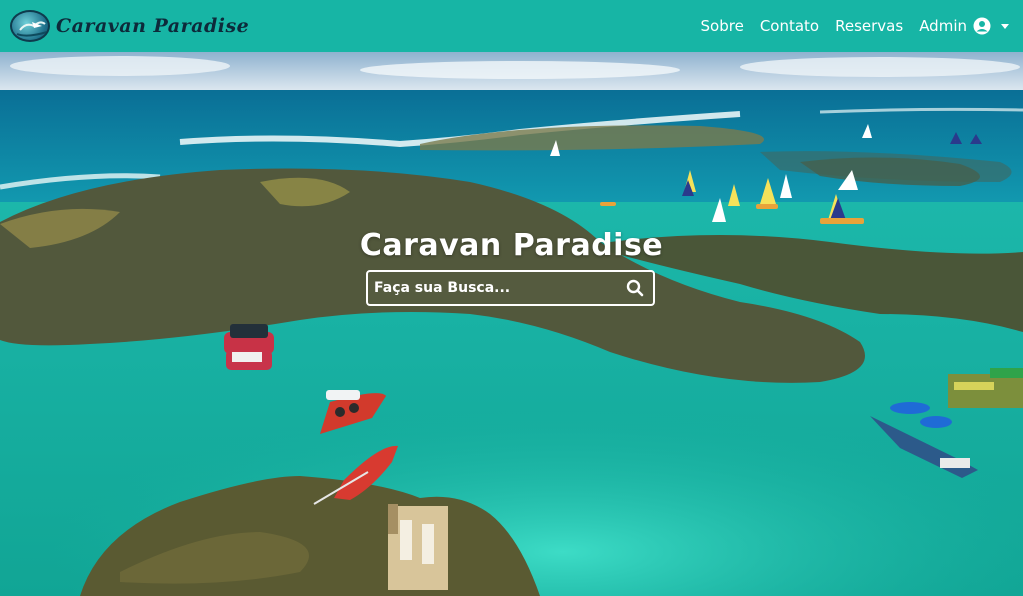  I want to click on search-form, so click(510, 288).